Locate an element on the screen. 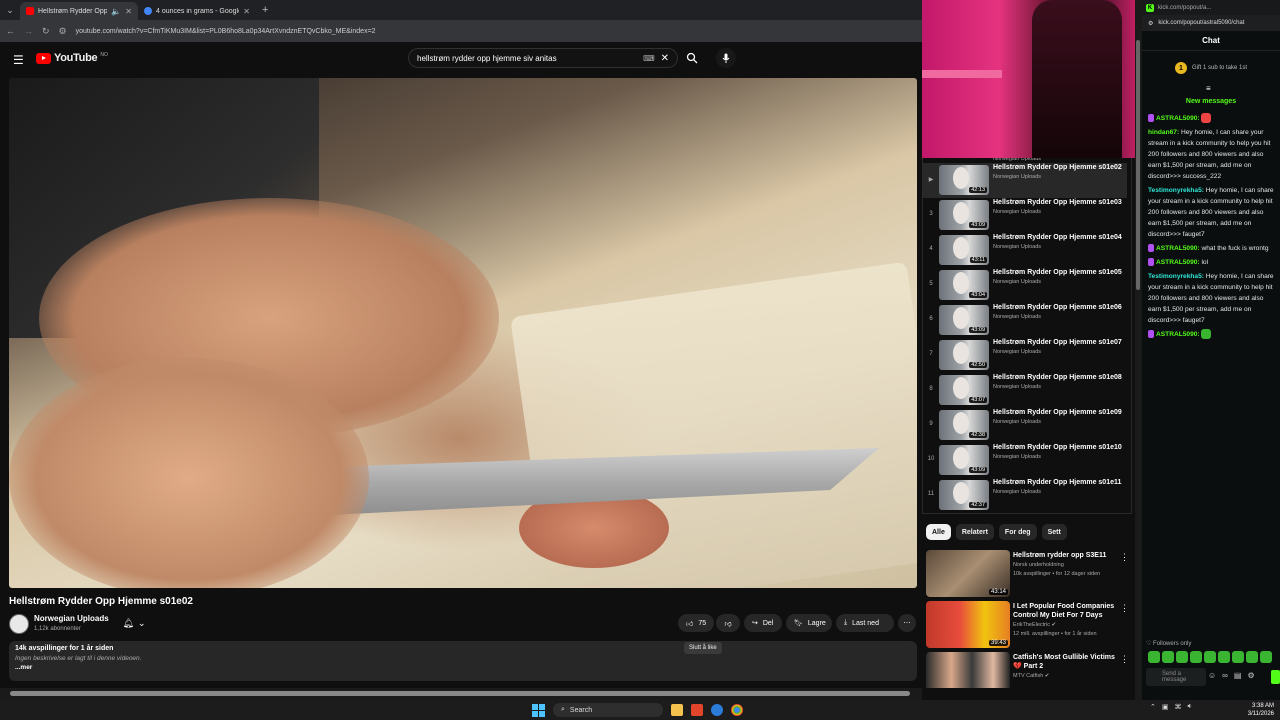 This screenshot has width=1280, height=720. playlist-item-title: Hellstrøm Rydder Opp Hjemme s01e02 is located at coordinates (1058, 167).